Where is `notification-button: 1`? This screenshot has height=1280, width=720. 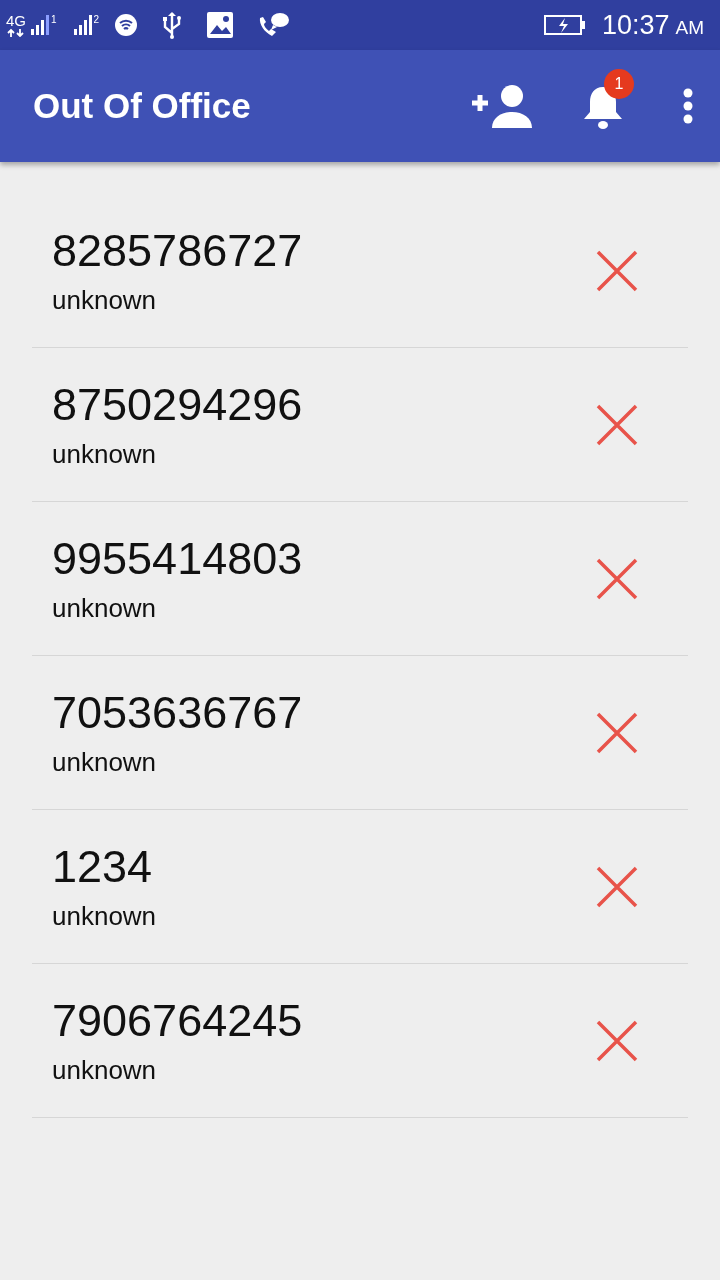
notification-button: 1 is located at coordinates (607, 100).